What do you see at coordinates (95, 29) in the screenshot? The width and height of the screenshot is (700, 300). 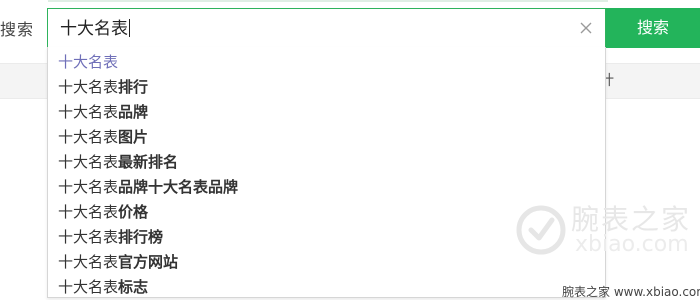 I see `search-input-value: 十大名表` at bounding box center [95, 29].